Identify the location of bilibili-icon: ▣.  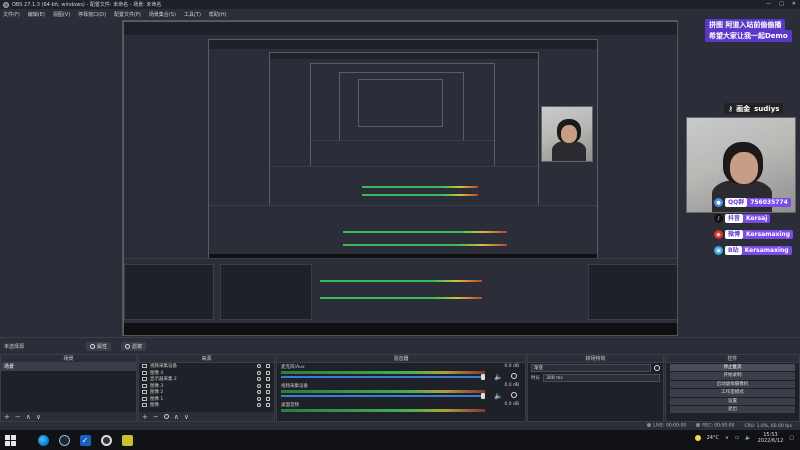
(718, 250).